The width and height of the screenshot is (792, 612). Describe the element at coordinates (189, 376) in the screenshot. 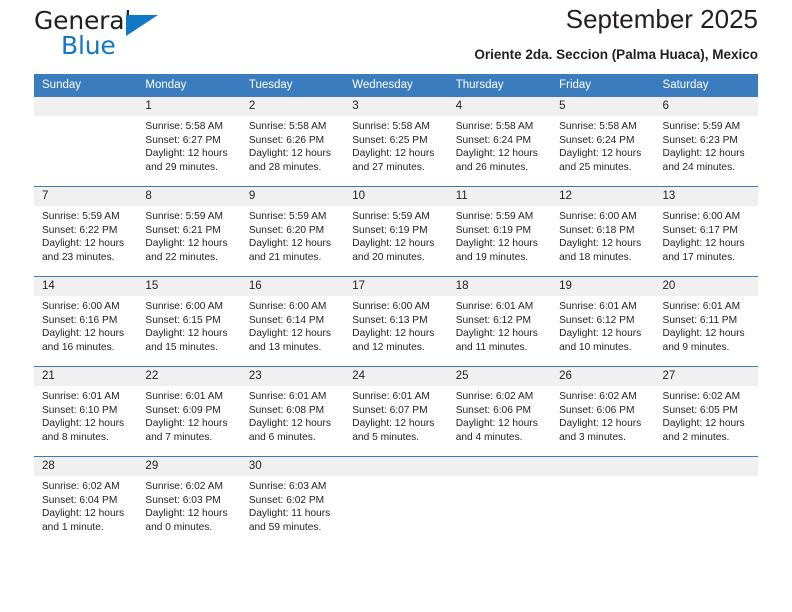

I see `day-number: 22` at that location.